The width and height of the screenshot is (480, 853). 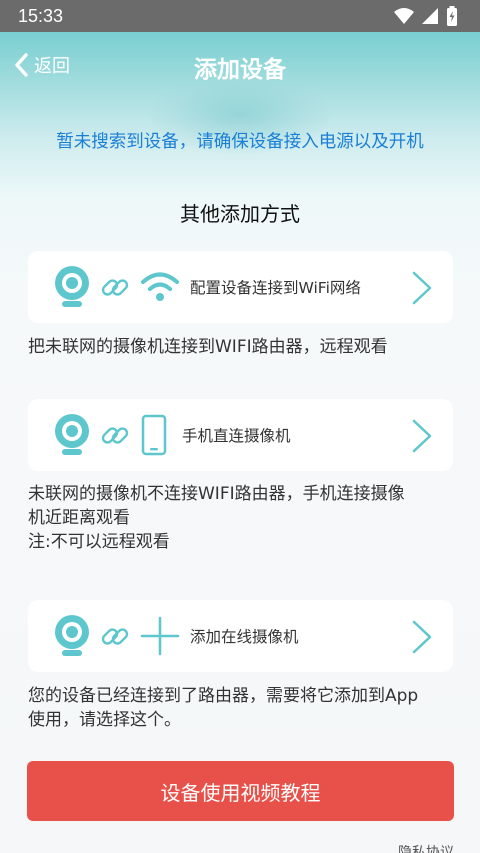 What do you see at coordinates (240, 214) in the screenshot?
I see `section-title: 其他添加方式` at bounding box center [240, 214].